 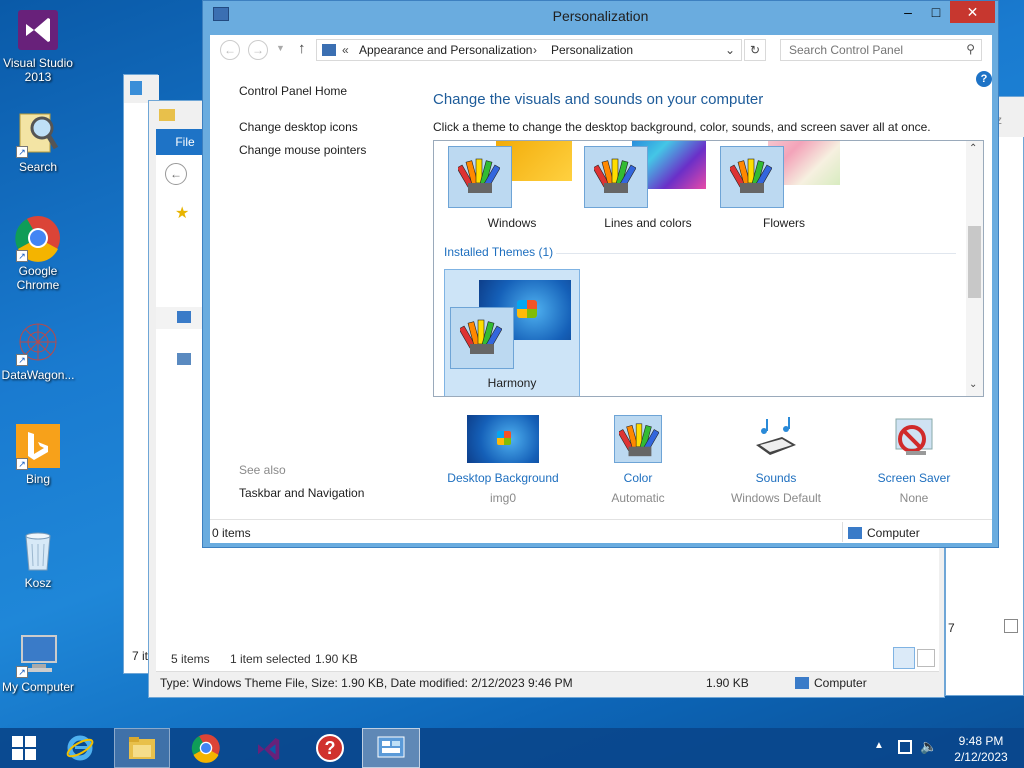 What do you see at coordinates (503, 460) in the screenshot?
I see `setting-desktop-background: Desktop Background img0` at bounding box center [503, 460].